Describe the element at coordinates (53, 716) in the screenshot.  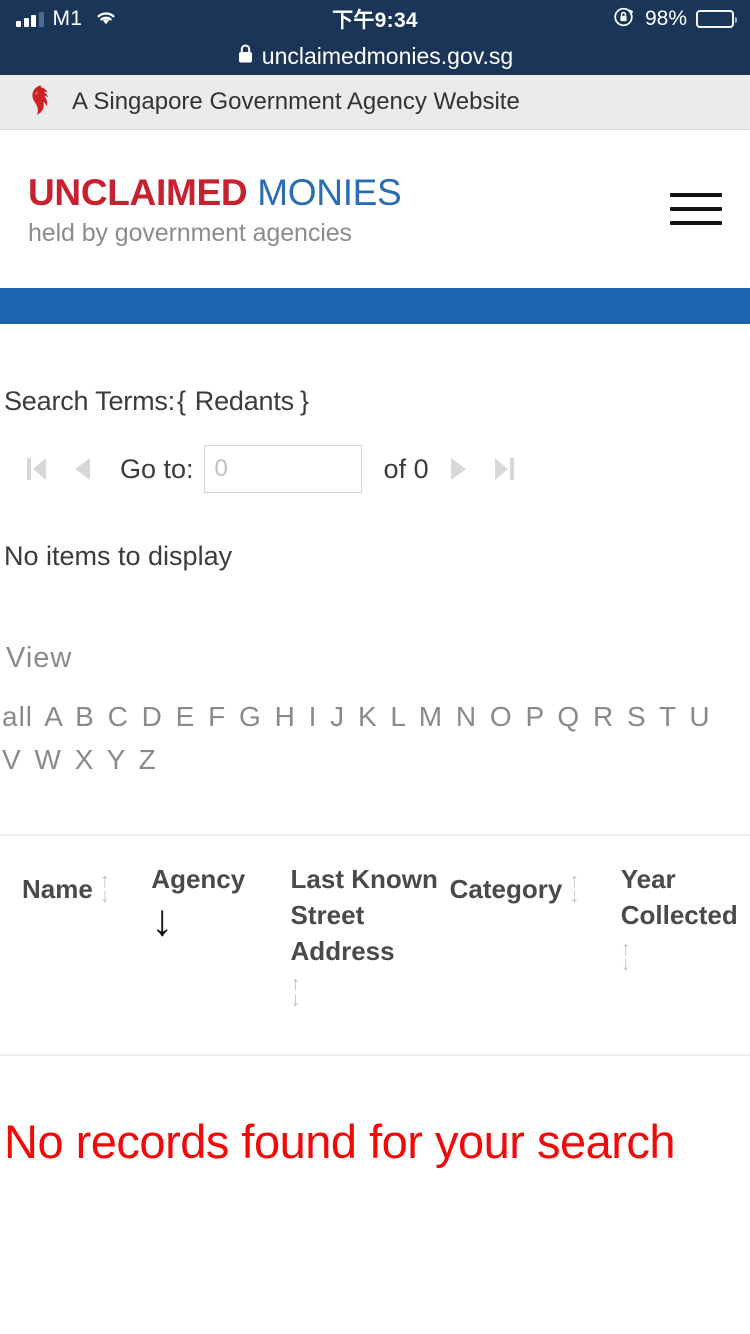
I see `alpha-link-a: A` at that location.